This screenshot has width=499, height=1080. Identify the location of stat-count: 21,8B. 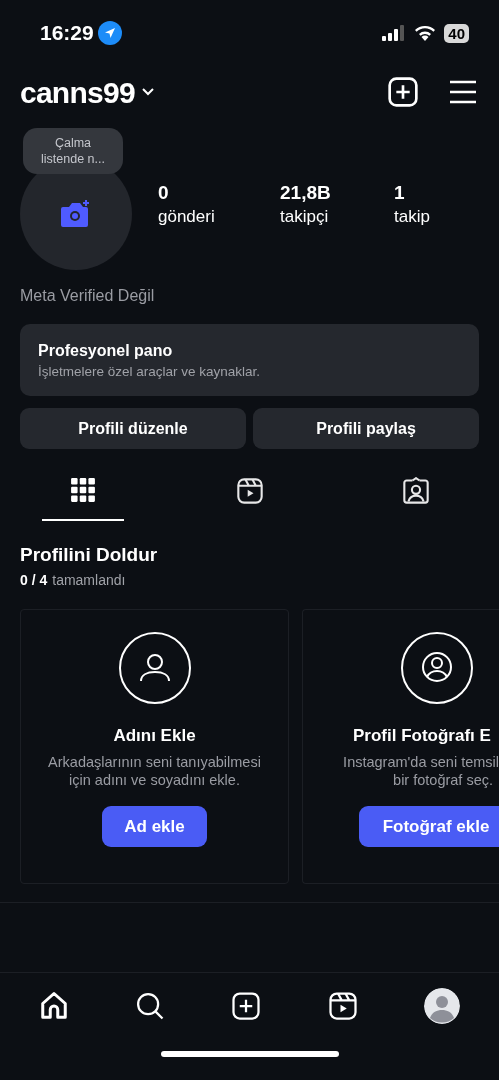
(337, 193).